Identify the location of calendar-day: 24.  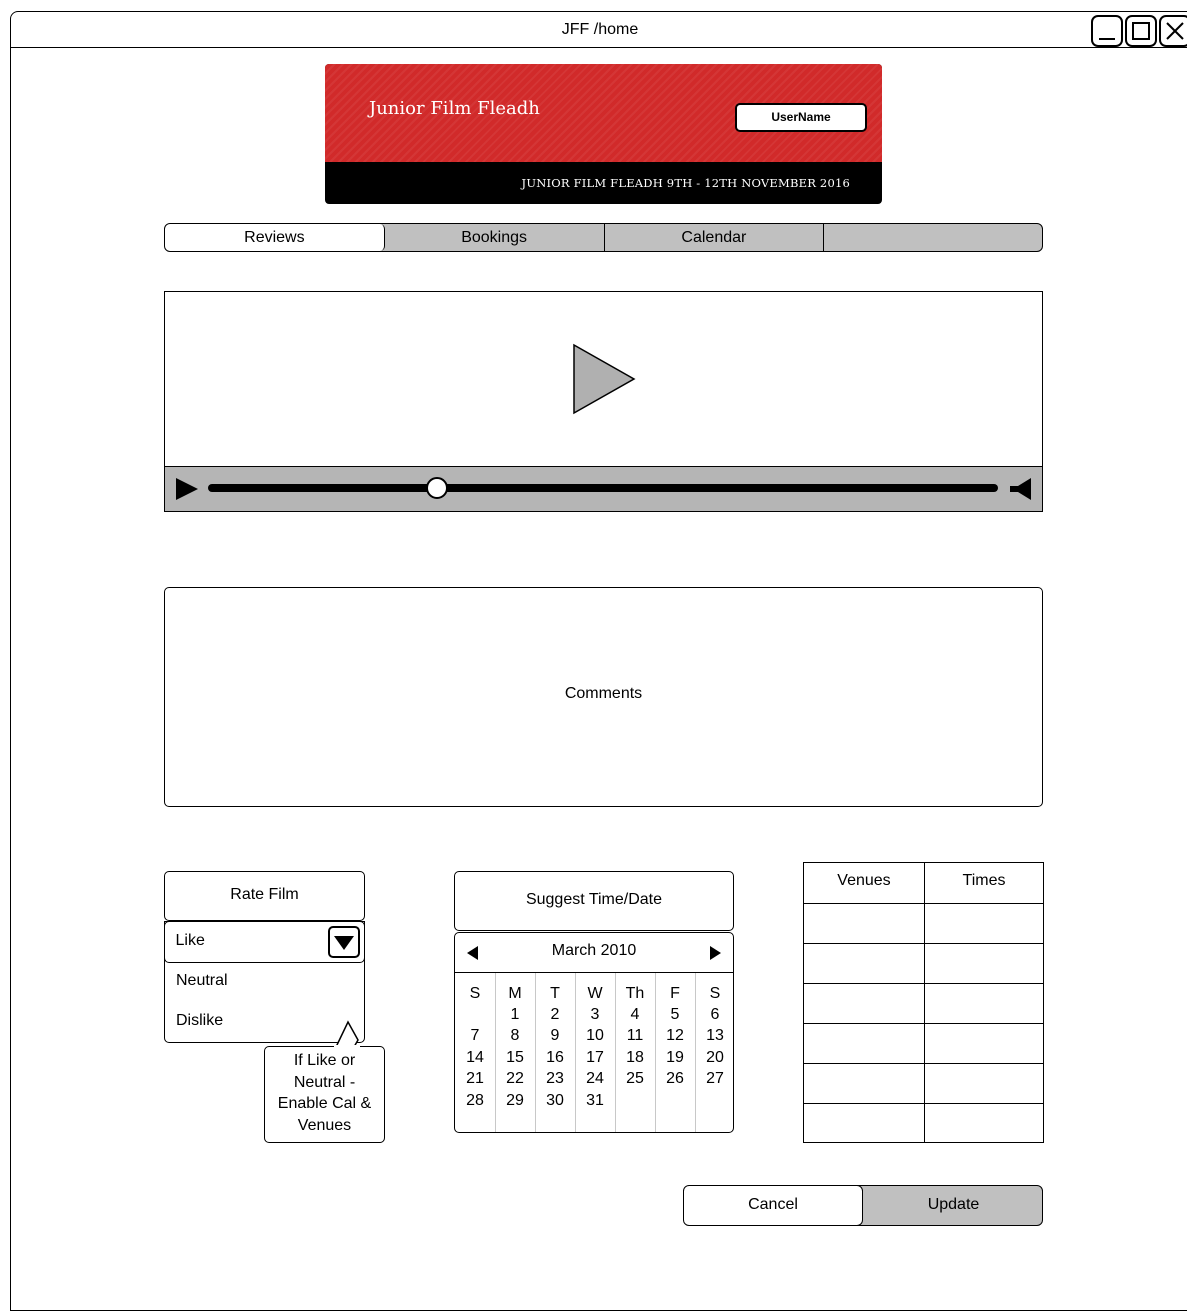
(595, 1079).